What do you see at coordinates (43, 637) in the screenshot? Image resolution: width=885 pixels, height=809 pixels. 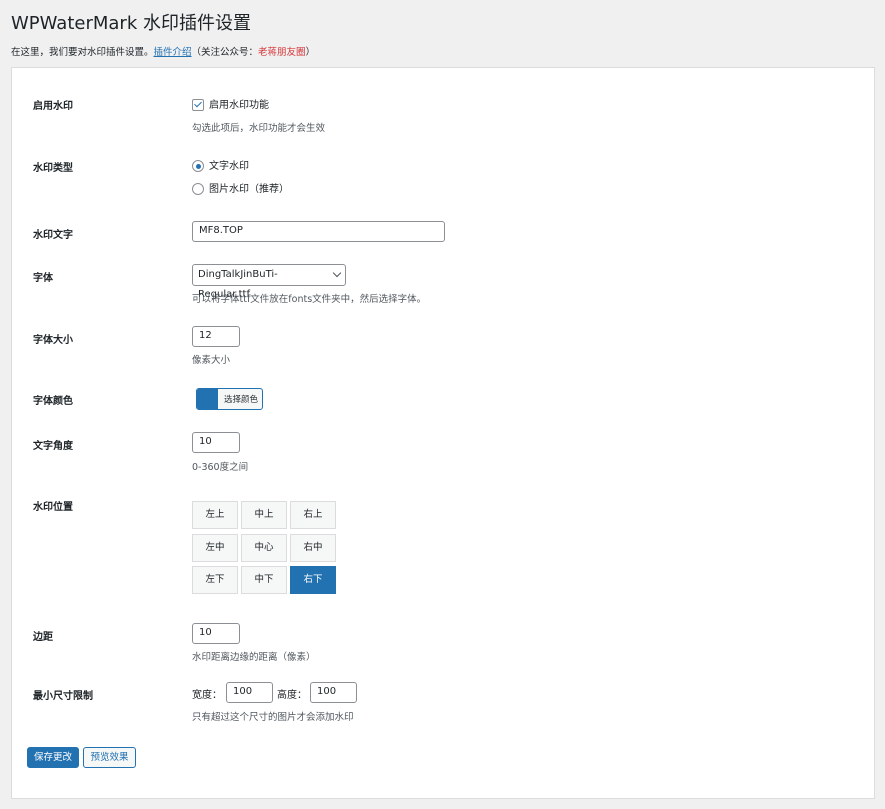 I see `margin-label: 边距` at bounding box center [43, 637].